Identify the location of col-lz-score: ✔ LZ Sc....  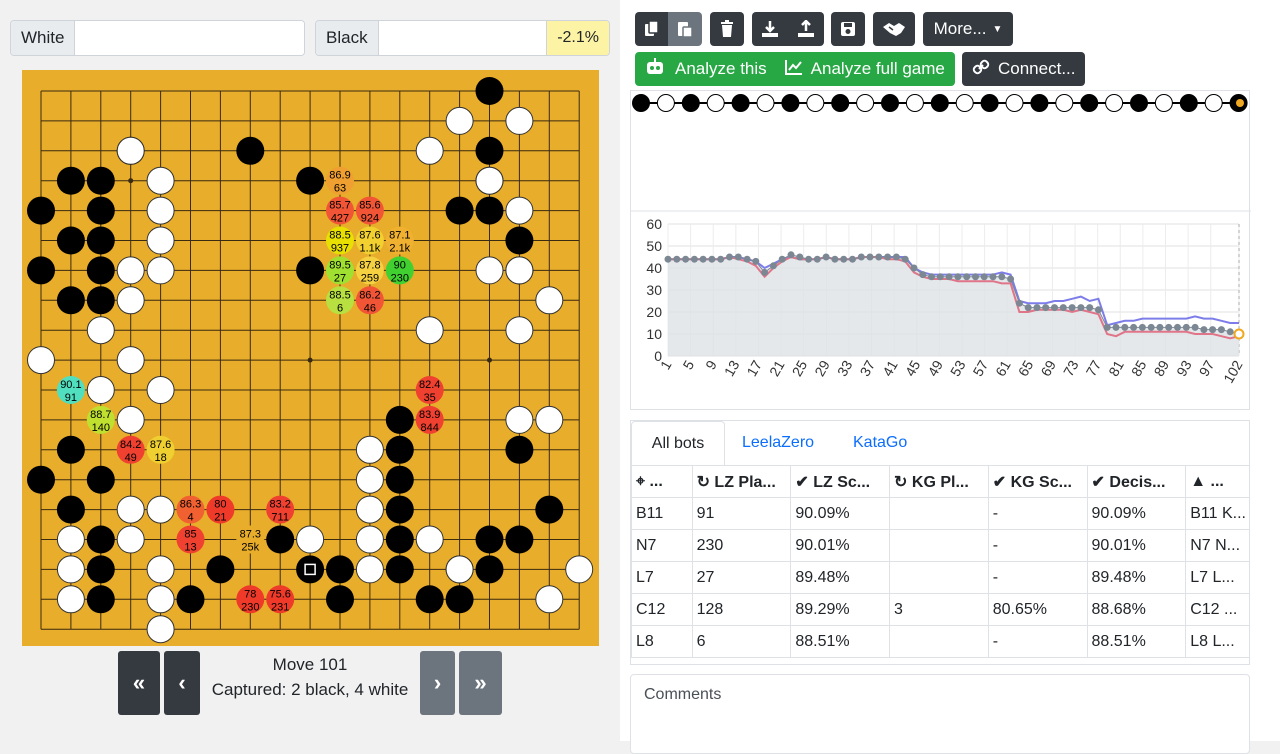
(840, 481).